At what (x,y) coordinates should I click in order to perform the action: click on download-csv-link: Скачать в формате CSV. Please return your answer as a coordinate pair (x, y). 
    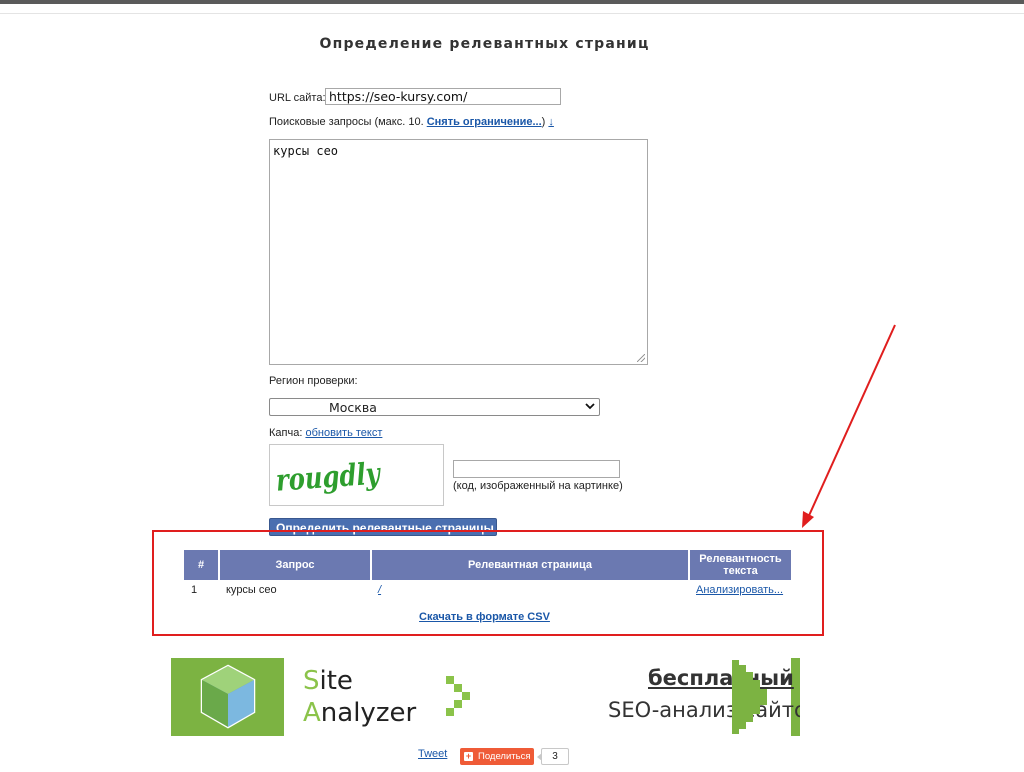
    Looking at the image, I should click on (484, 617).